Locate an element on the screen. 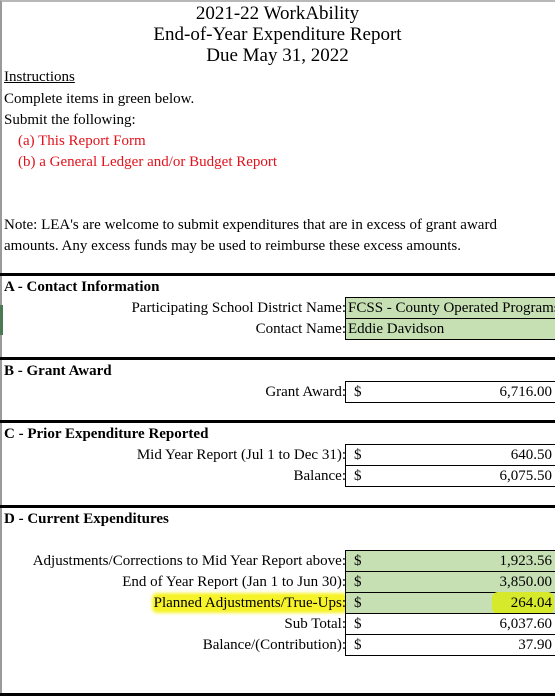 The height and width of the screenshot is (696, 555). mid-year-value: 640.50 is located at coordinates (531, 455).